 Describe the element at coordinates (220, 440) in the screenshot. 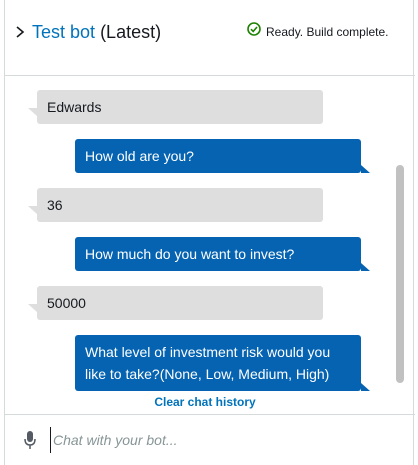

I see `chat-input` at that location.